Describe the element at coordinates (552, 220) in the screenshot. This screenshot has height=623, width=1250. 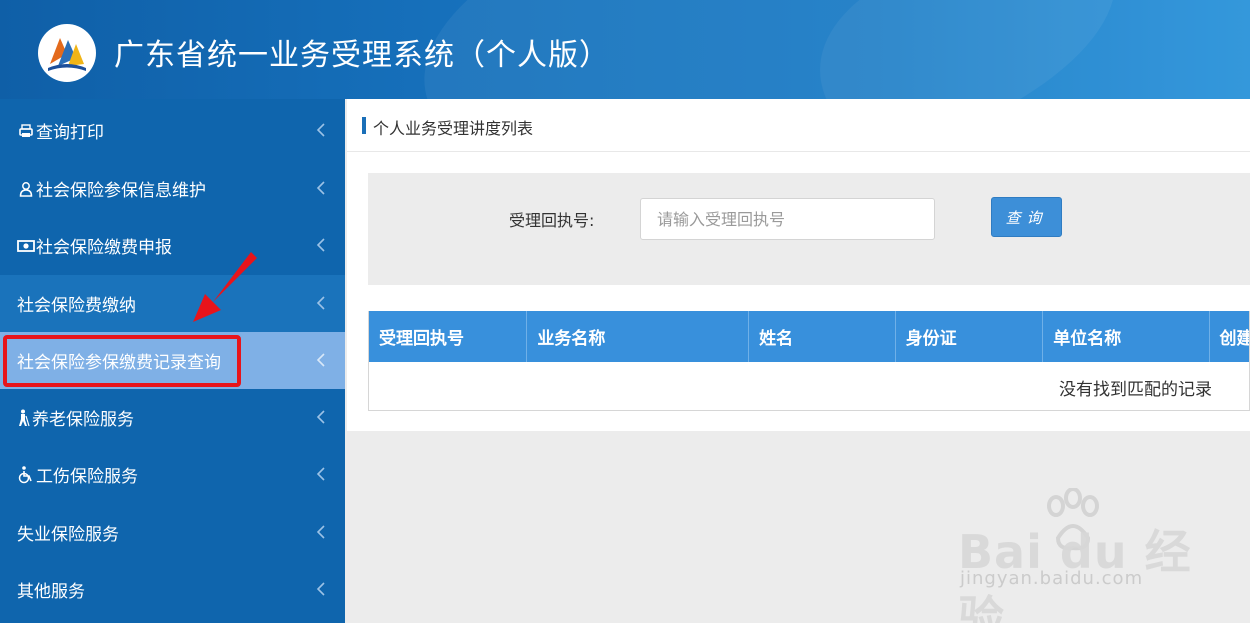
I see `receipt-number-label: 受理回执号:` at that location.